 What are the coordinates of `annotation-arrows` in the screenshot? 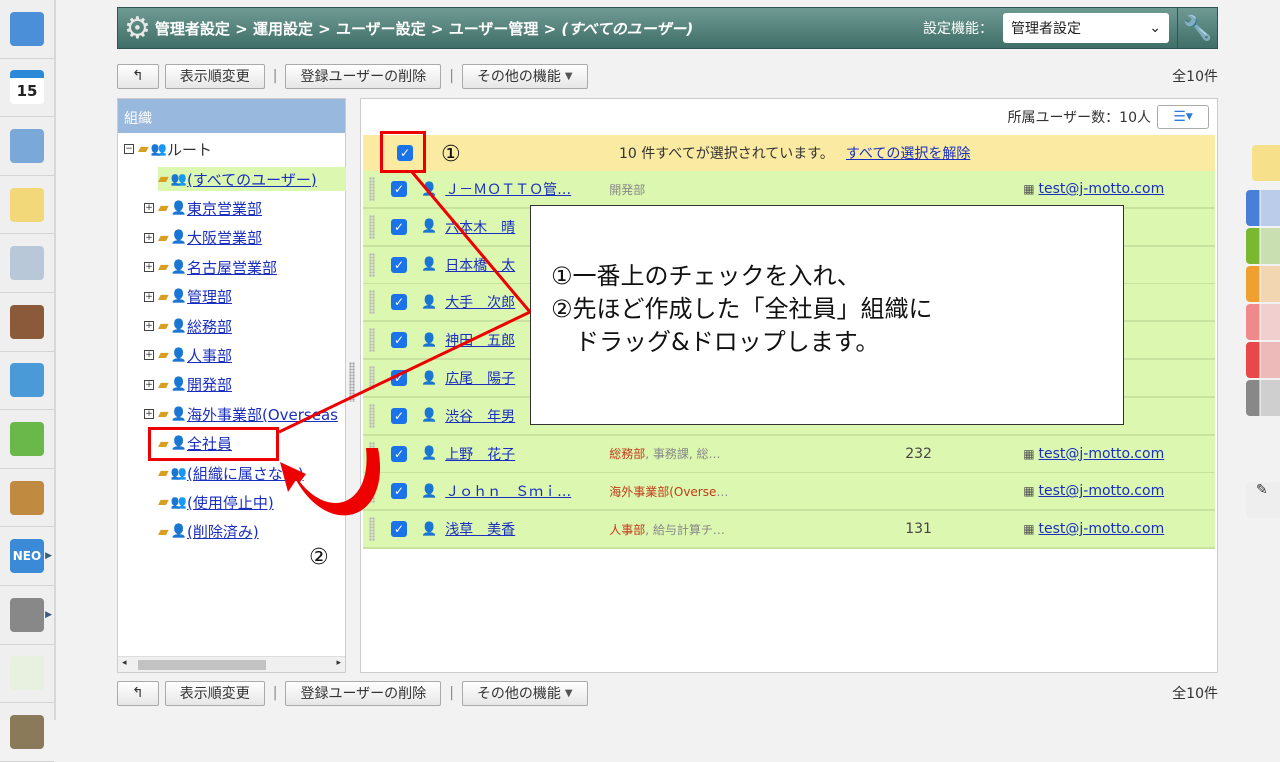 It's located at (405, 343).